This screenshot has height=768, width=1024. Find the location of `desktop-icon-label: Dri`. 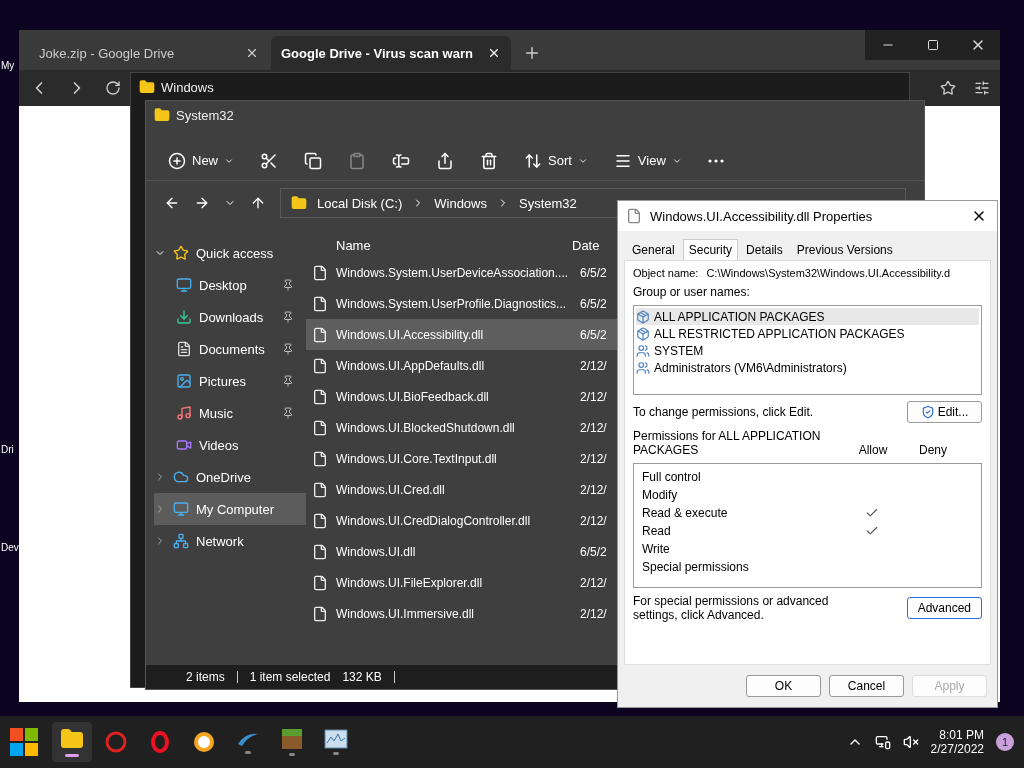

desktop-icon-label: Dri is located at coordinates (7, 449).